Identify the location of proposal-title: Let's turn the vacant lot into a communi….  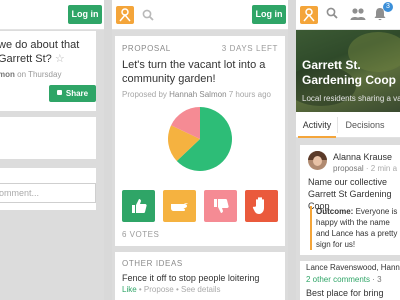
(202, 72).